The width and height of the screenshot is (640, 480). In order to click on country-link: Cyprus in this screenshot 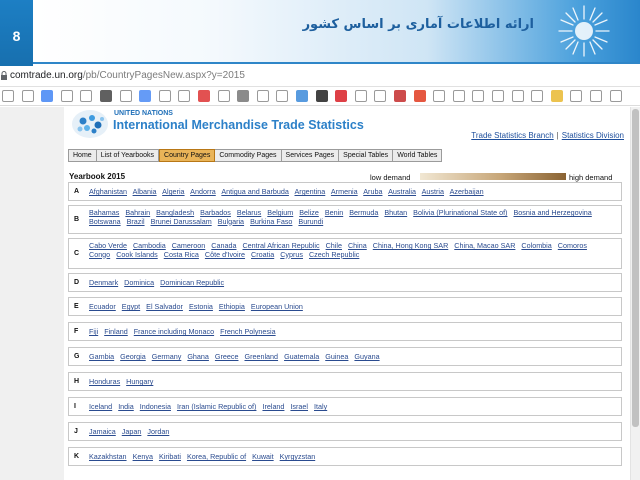, I will do `click(291, 254)`.